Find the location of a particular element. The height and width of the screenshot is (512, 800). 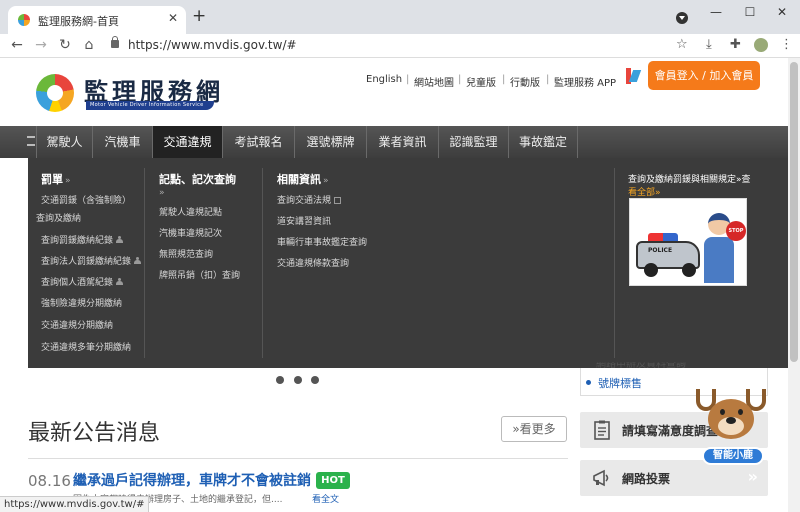

link-english: English is located at coordinates (384, 79).